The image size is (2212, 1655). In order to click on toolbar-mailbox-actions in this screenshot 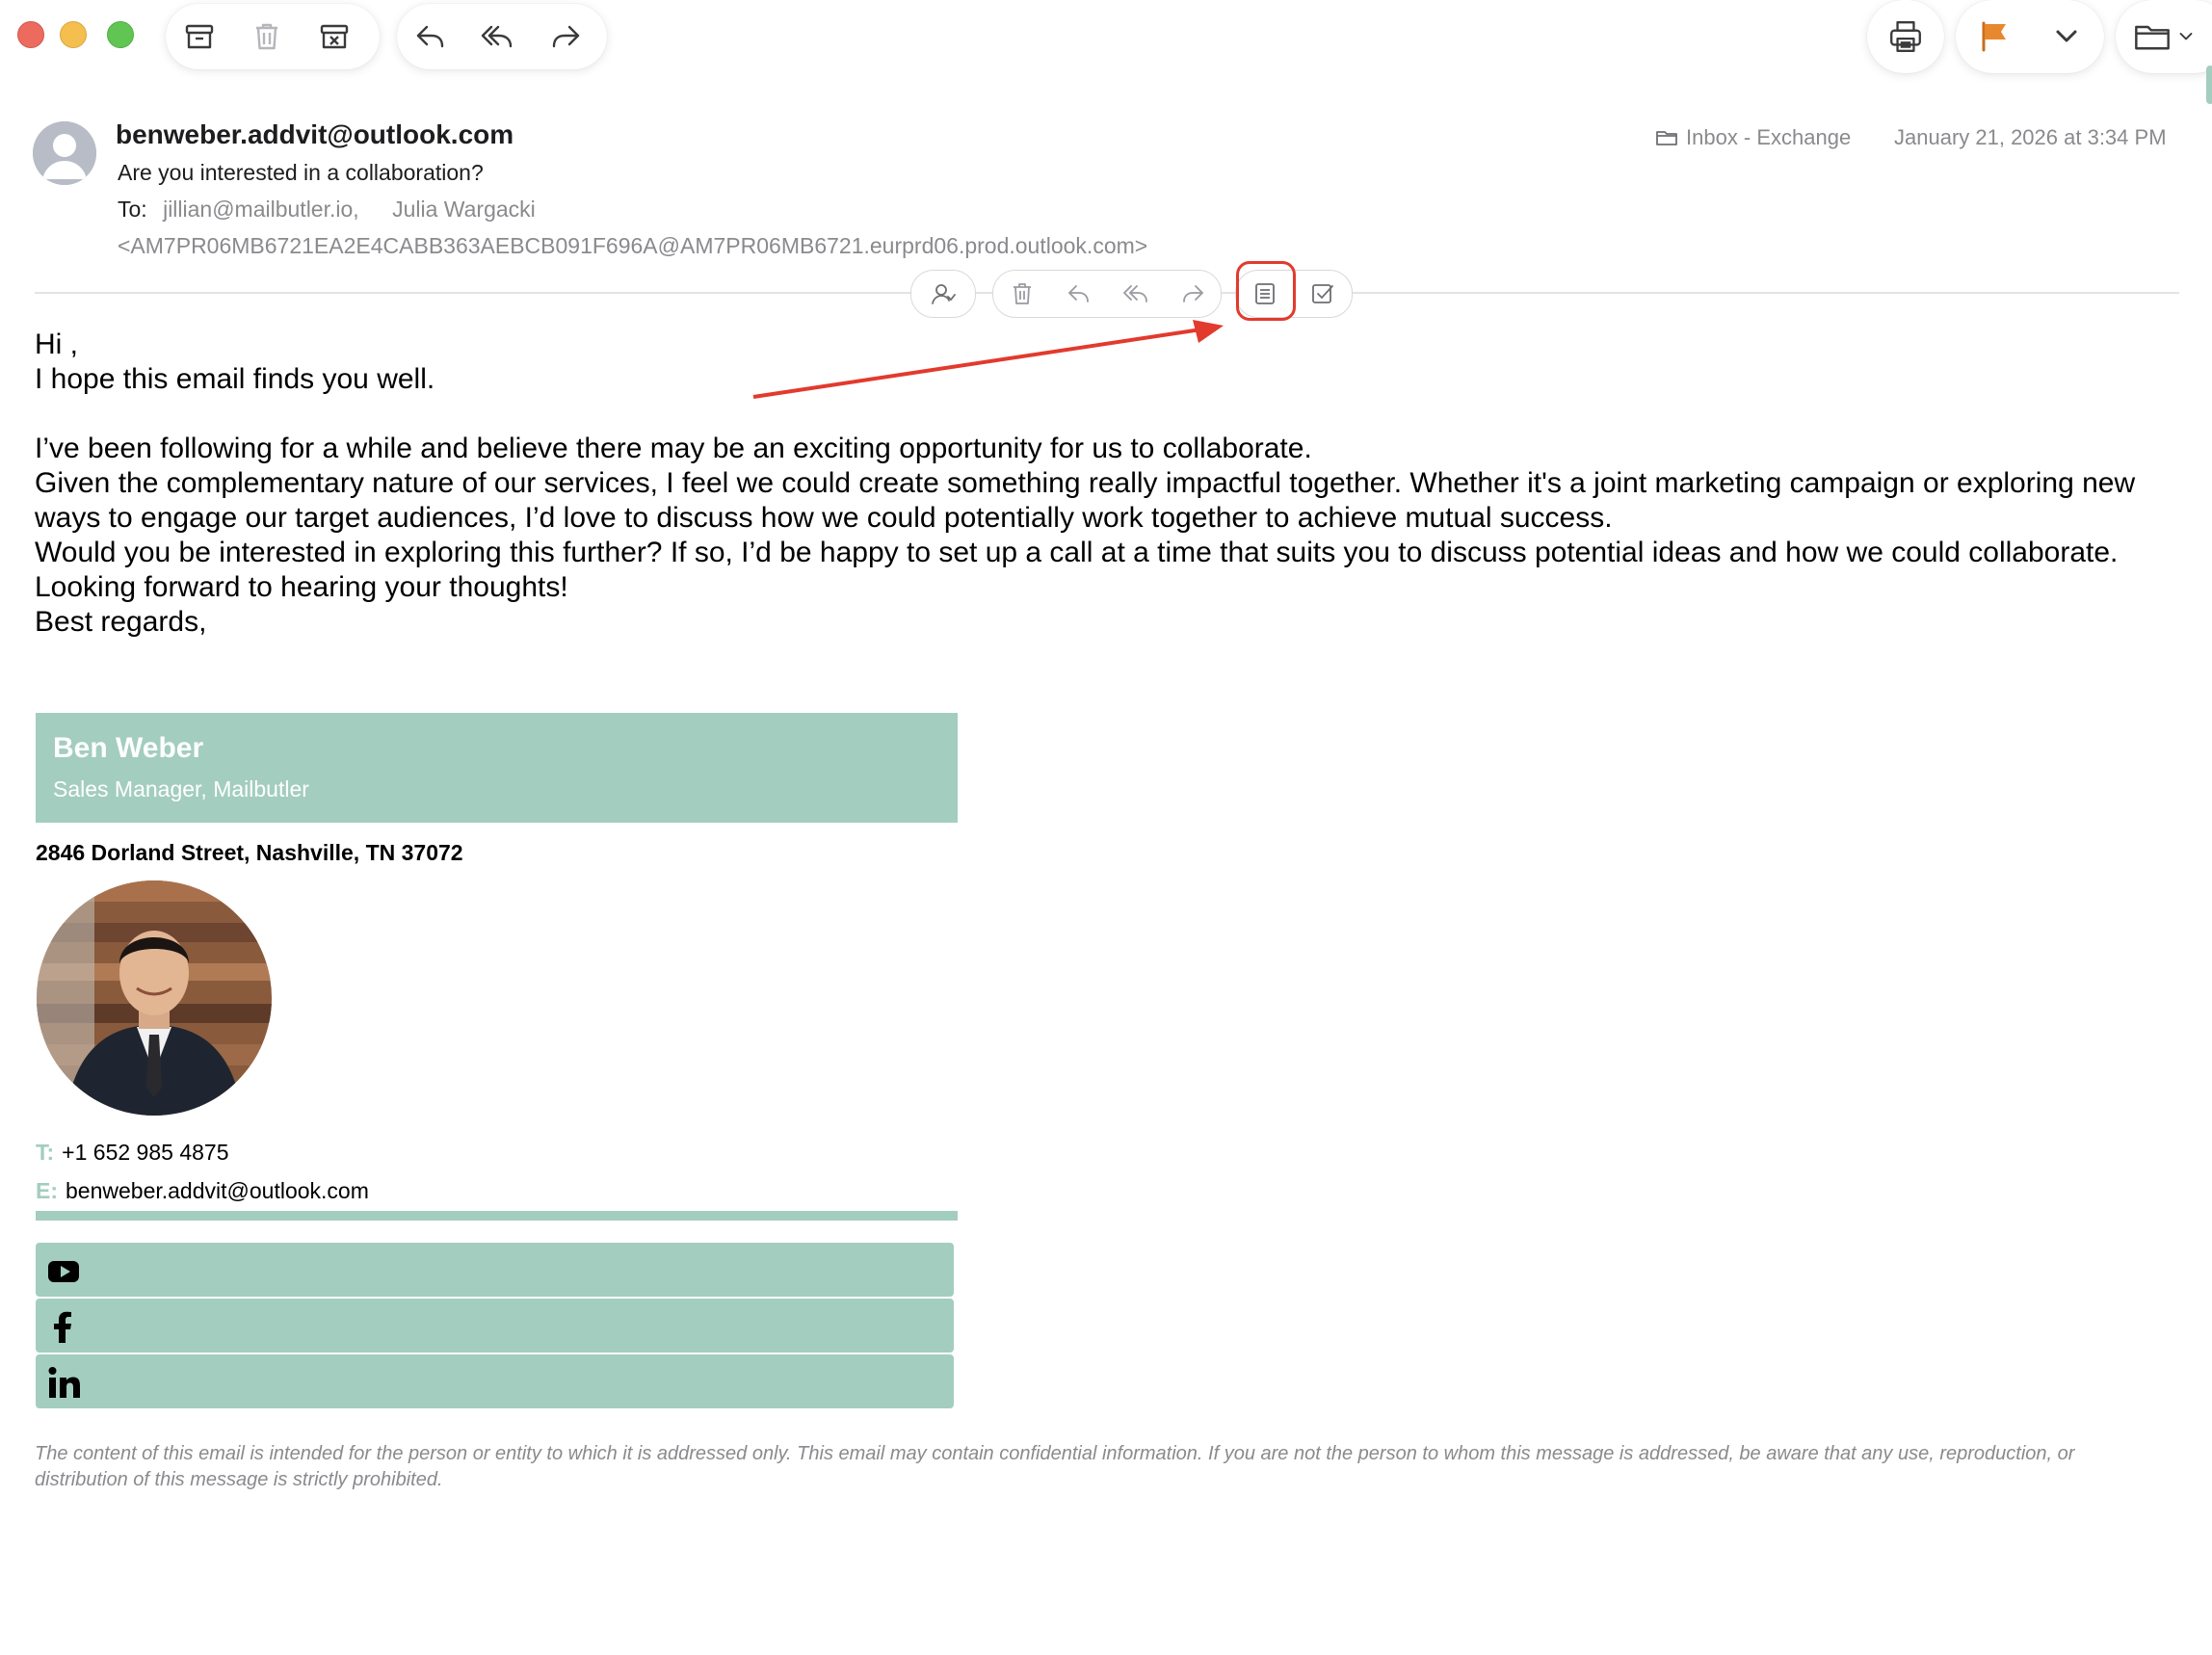, I will do `click(273, 37)`.